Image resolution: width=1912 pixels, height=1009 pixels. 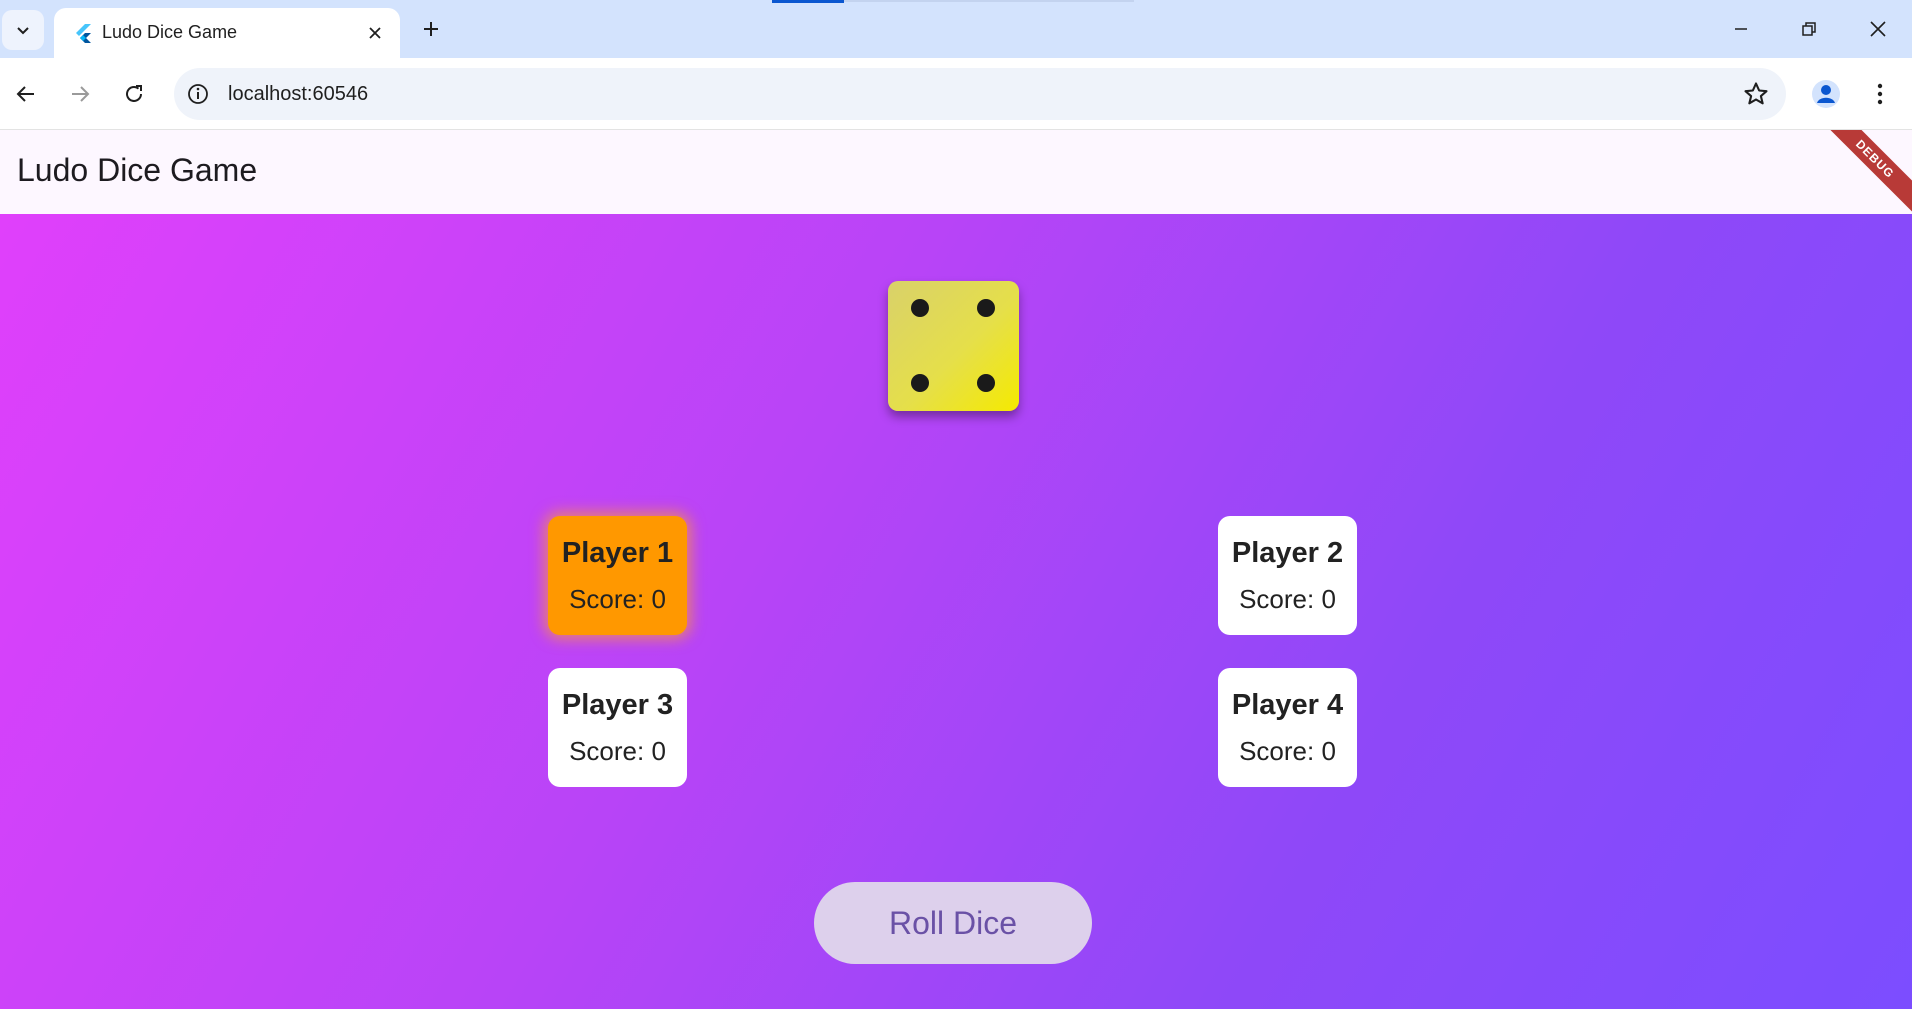 I want to click on address-bar: localhost:60546, so click(x=980, y=94).